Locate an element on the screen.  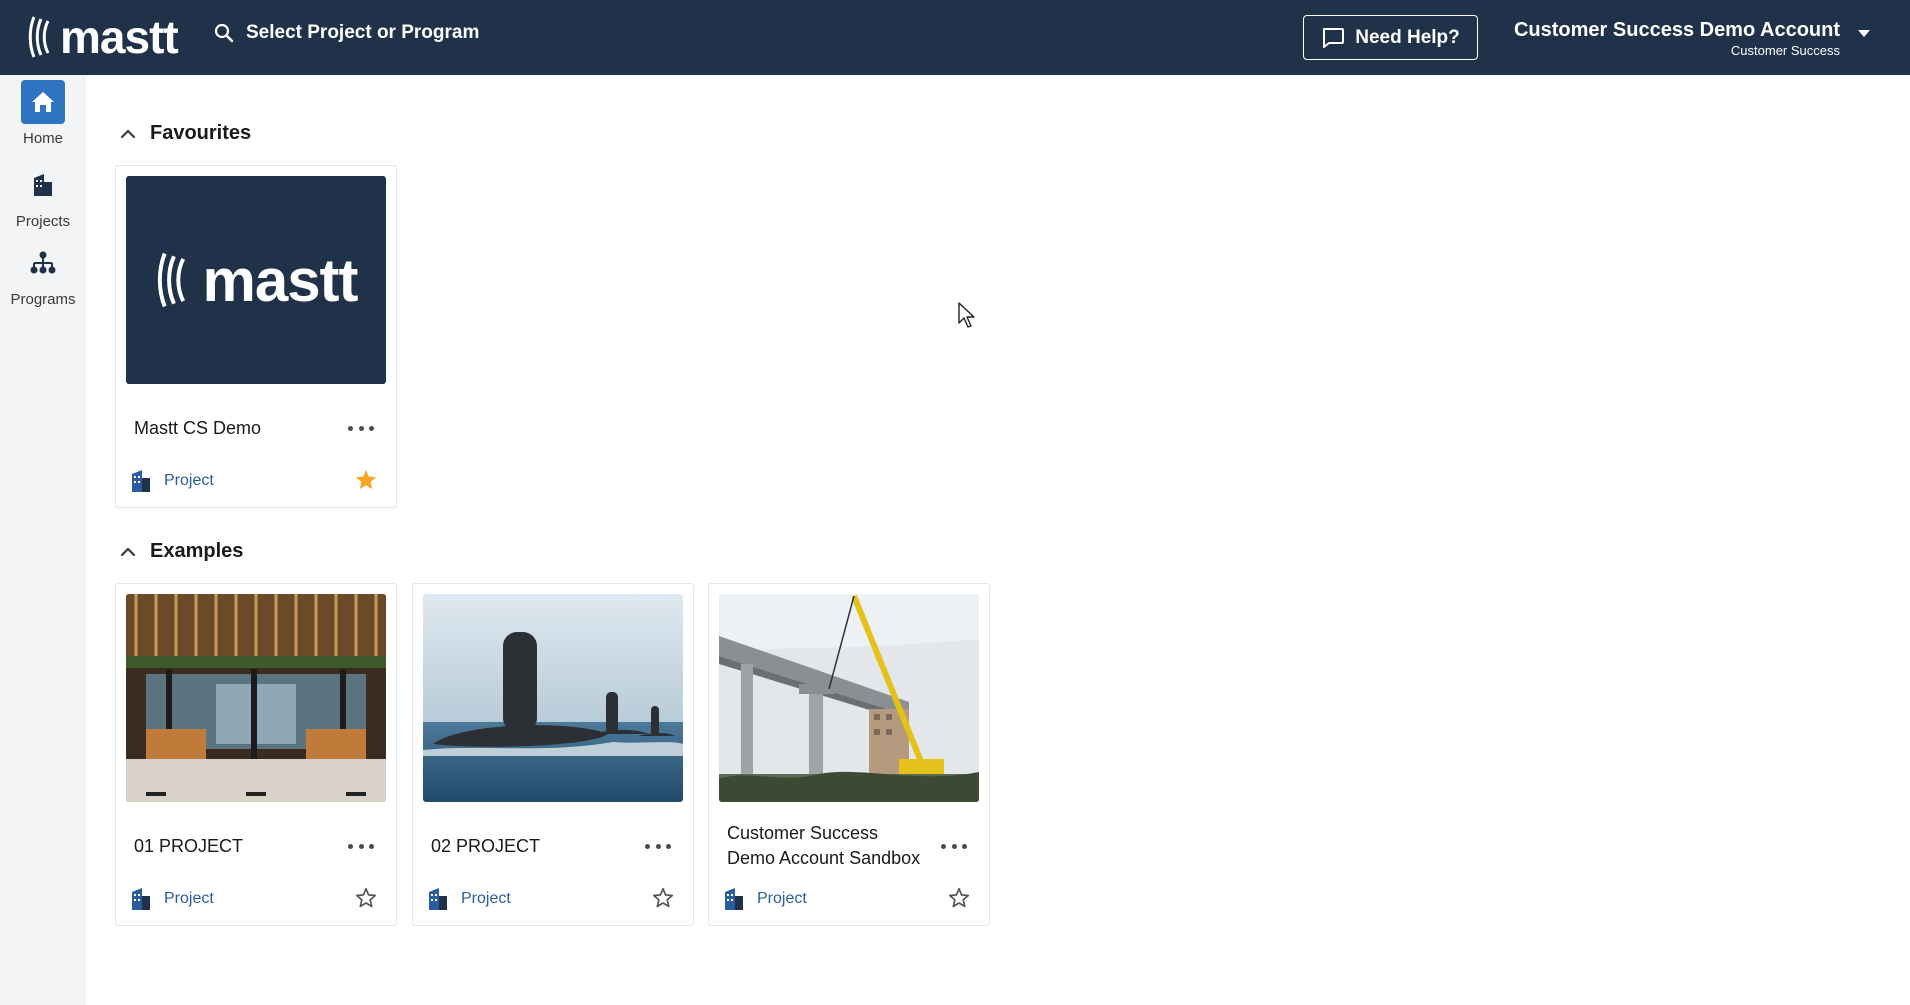
section-title: Favourites is located at coordinates (201, 133).